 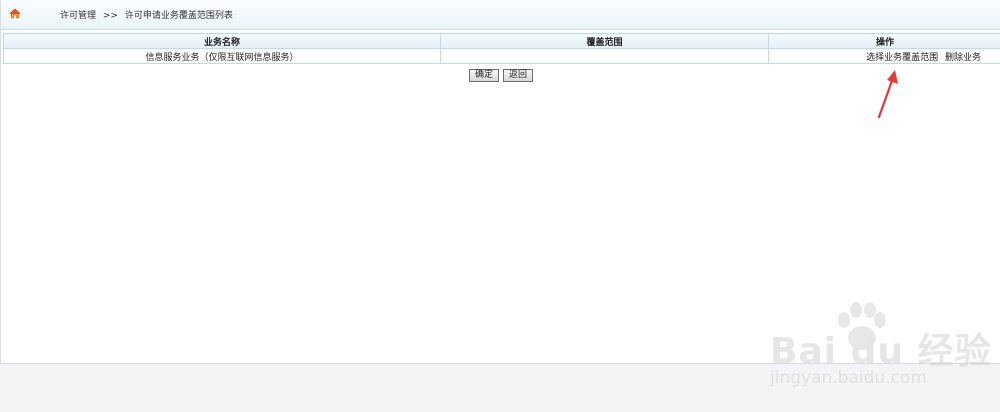 I want to click on cell-actions: 选择业务覆盖范围 删除业务, so click(x=884, y=56).